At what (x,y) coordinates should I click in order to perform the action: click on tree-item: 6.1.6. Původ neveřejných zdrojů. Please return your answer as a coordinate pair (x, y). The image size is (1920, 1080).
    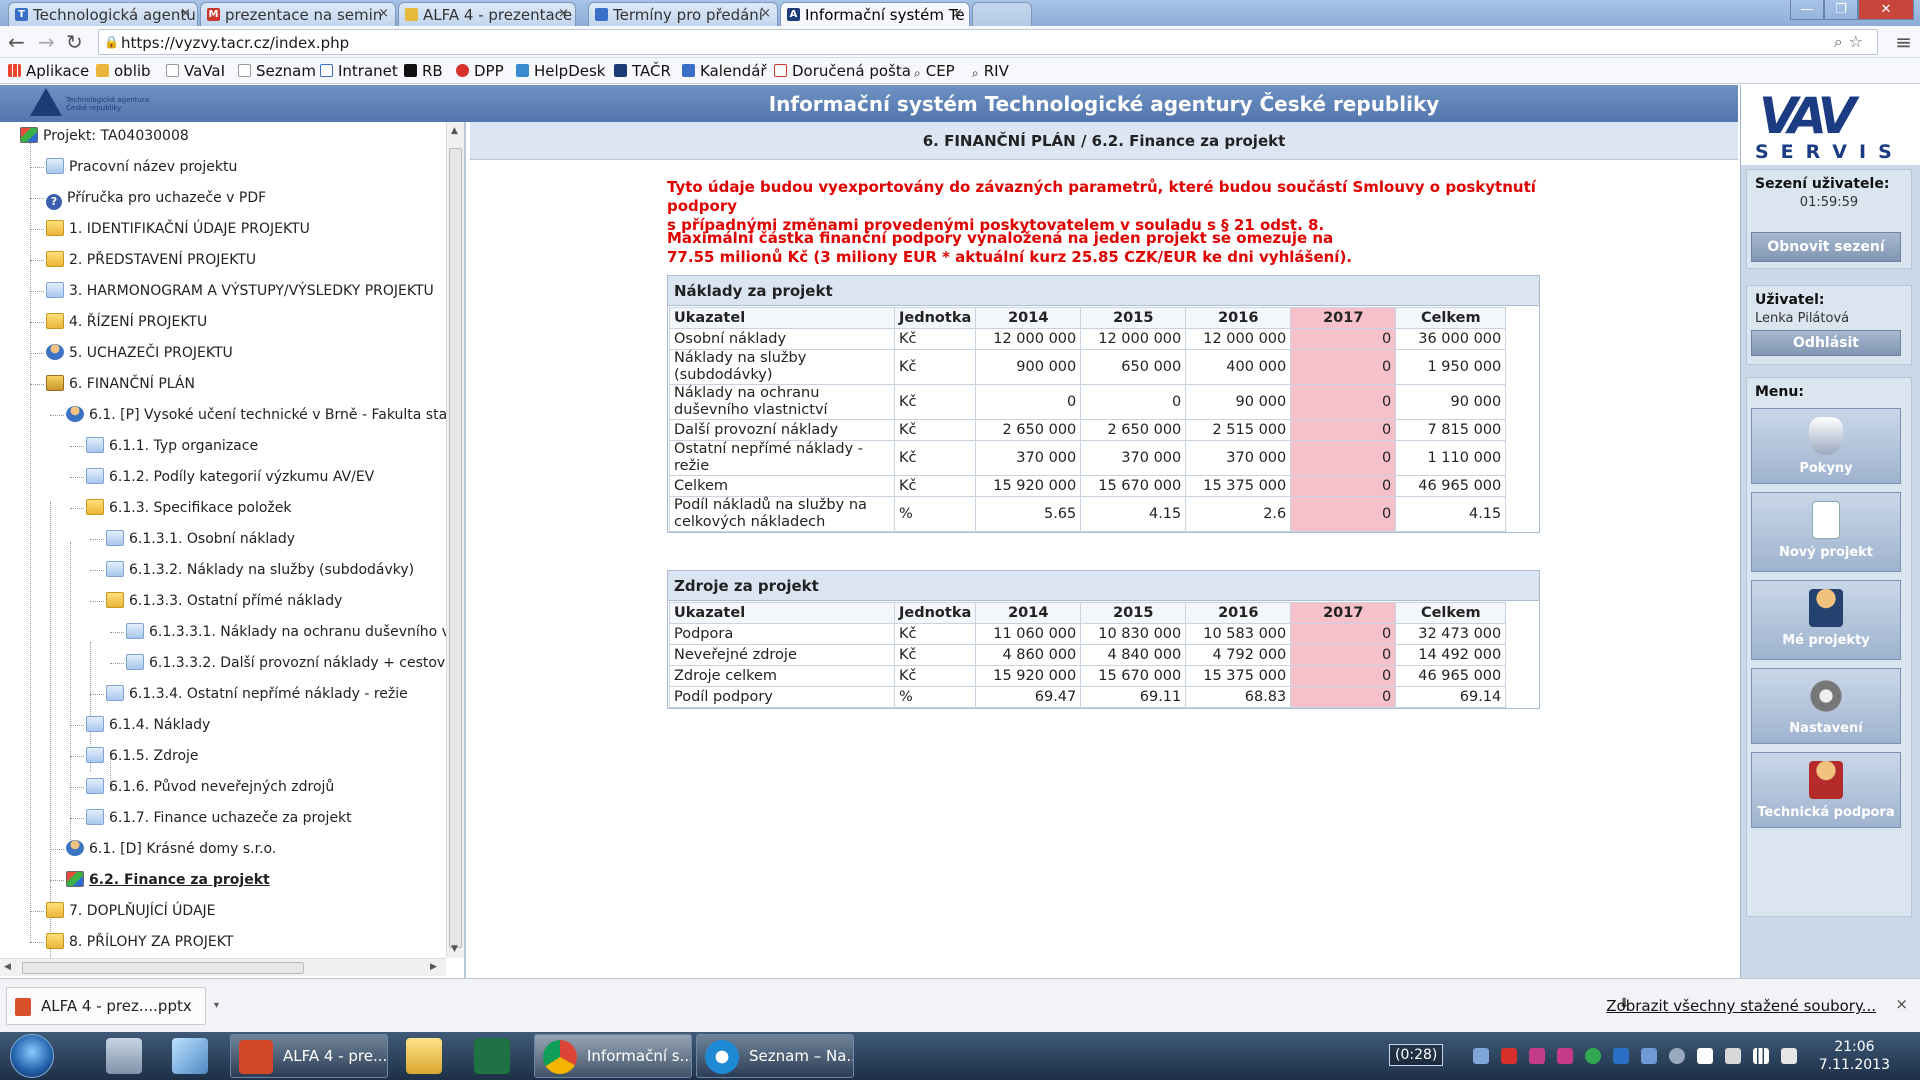
    Looking at the image, I should click on (210, 787).